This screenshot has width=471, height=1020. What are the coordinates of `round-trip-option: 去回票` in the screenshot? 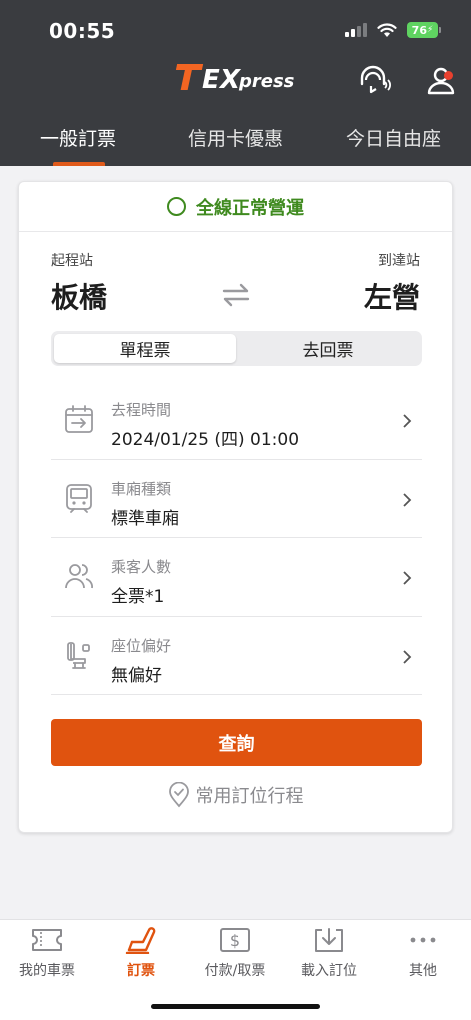 It's located at (328, 348).